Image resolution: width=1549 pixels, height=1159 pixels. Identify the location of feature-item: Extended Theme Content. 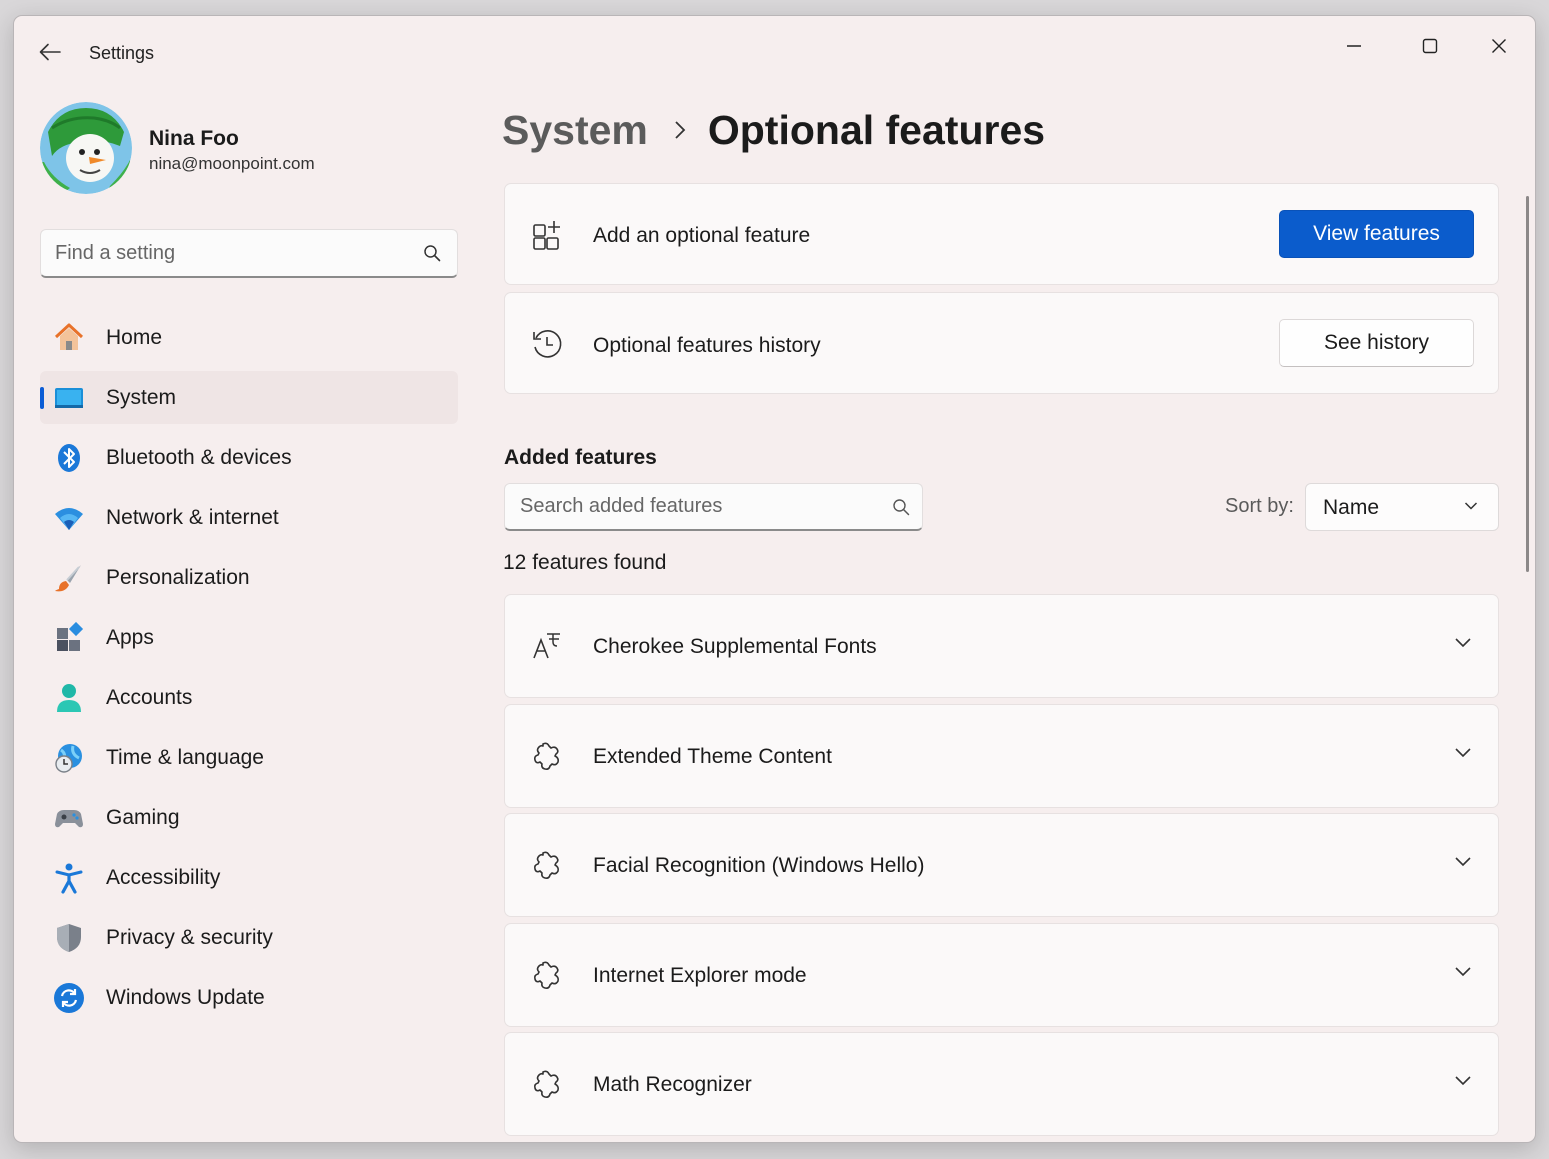
(1001, 756).